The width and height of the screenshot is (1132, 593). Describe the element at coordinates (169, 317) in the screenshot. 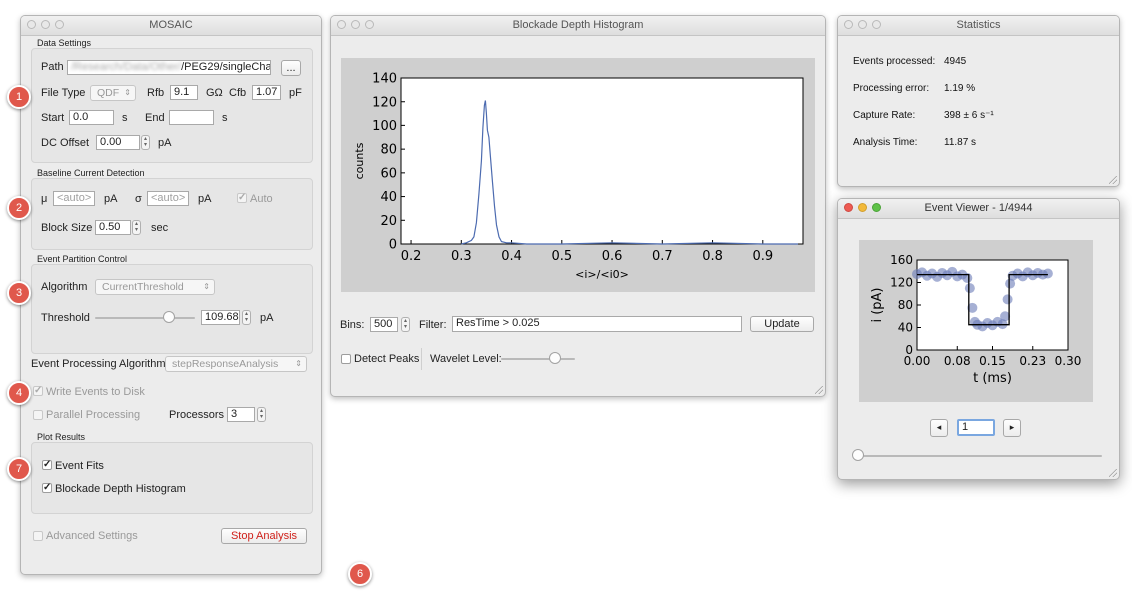

I see `threshold-slider-knob` at that location.